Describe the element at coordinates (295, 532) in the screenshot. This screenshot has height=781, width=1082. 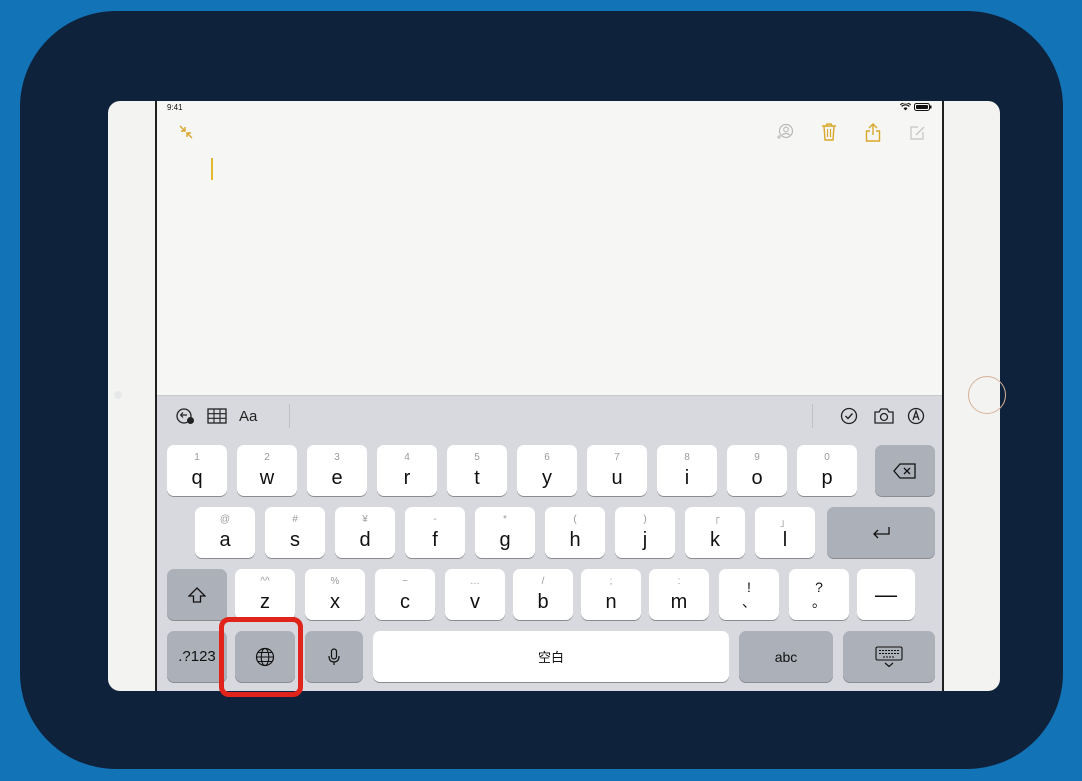
I see `key-s: # s` at that location.